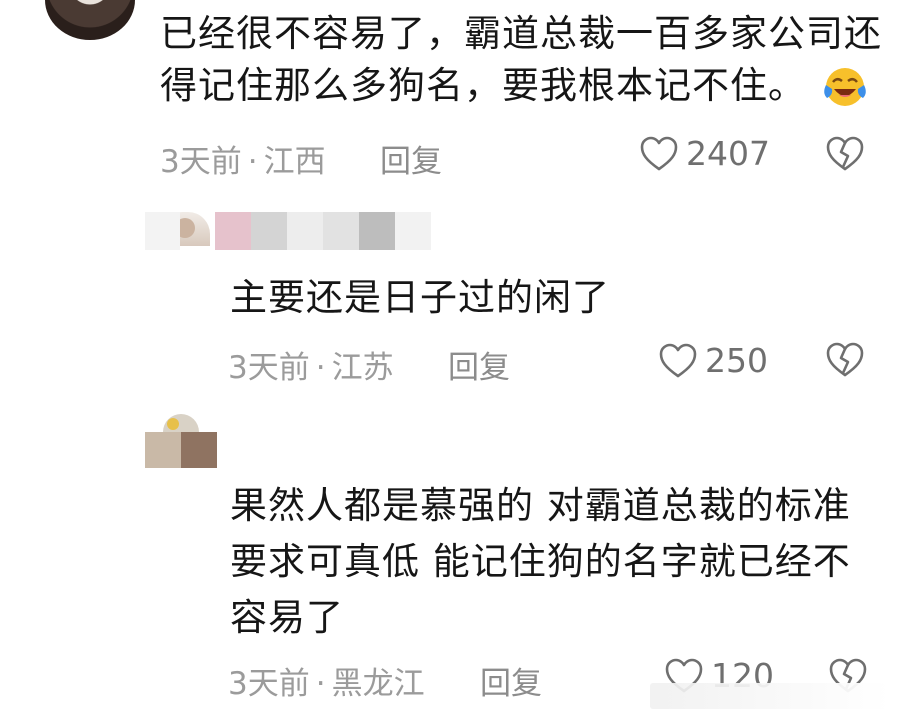 The height and width of the screenshot is (727, 915). Describe the element at coordinates (521, 33) in the screenshot. I see `comment-line: 已经很不容易了，霸道总裁一百多家公司还` at that location.